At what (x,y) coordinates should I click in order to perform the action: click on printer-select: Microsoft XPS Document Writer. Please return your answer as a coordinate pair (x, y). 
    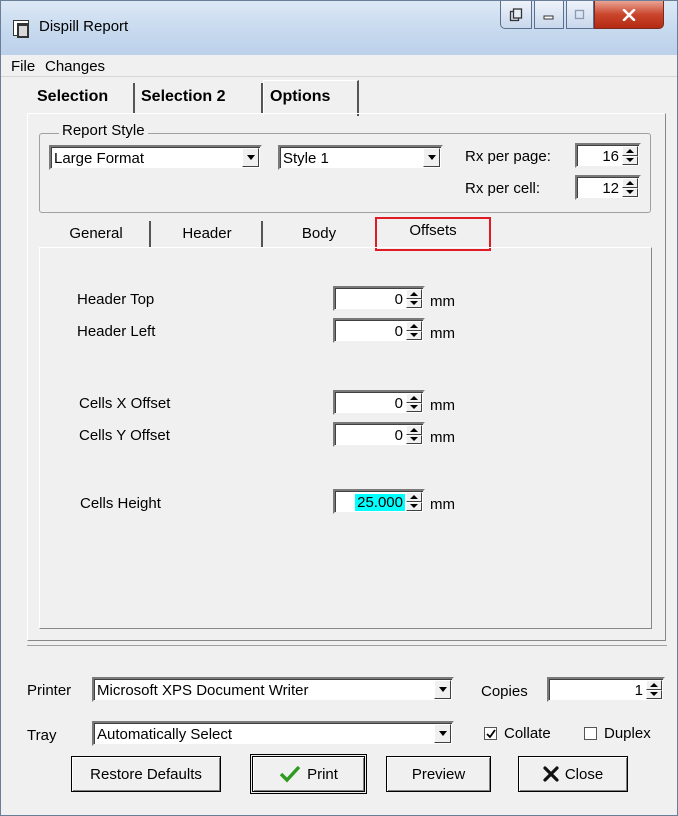
    Looking at the image, I should click on (273, 689).